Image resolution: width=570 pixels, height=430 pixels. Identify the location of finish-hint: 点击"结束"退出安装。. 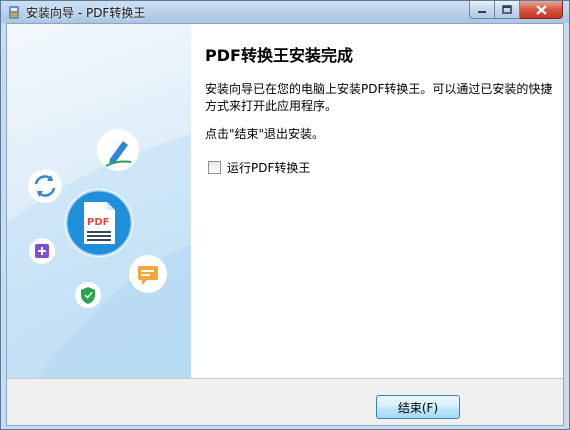
(265, 134).